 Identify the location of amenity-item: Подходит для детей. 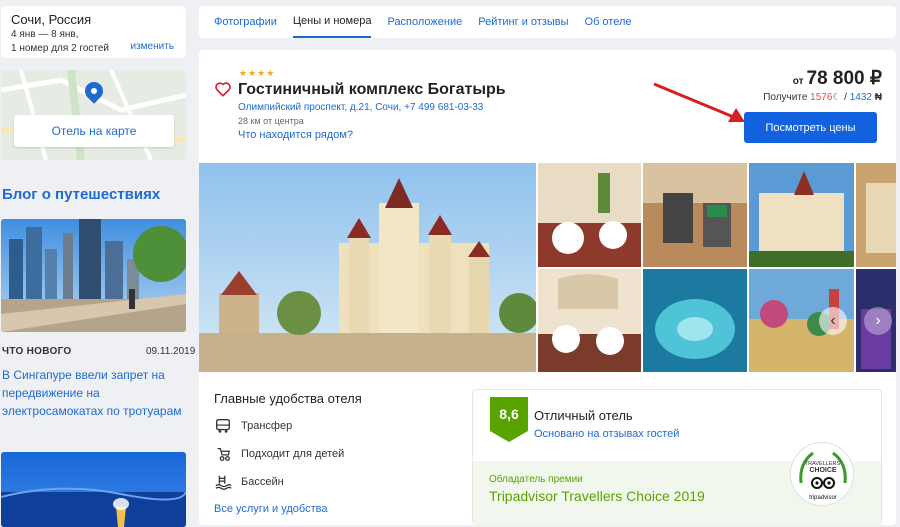
(279, 454).